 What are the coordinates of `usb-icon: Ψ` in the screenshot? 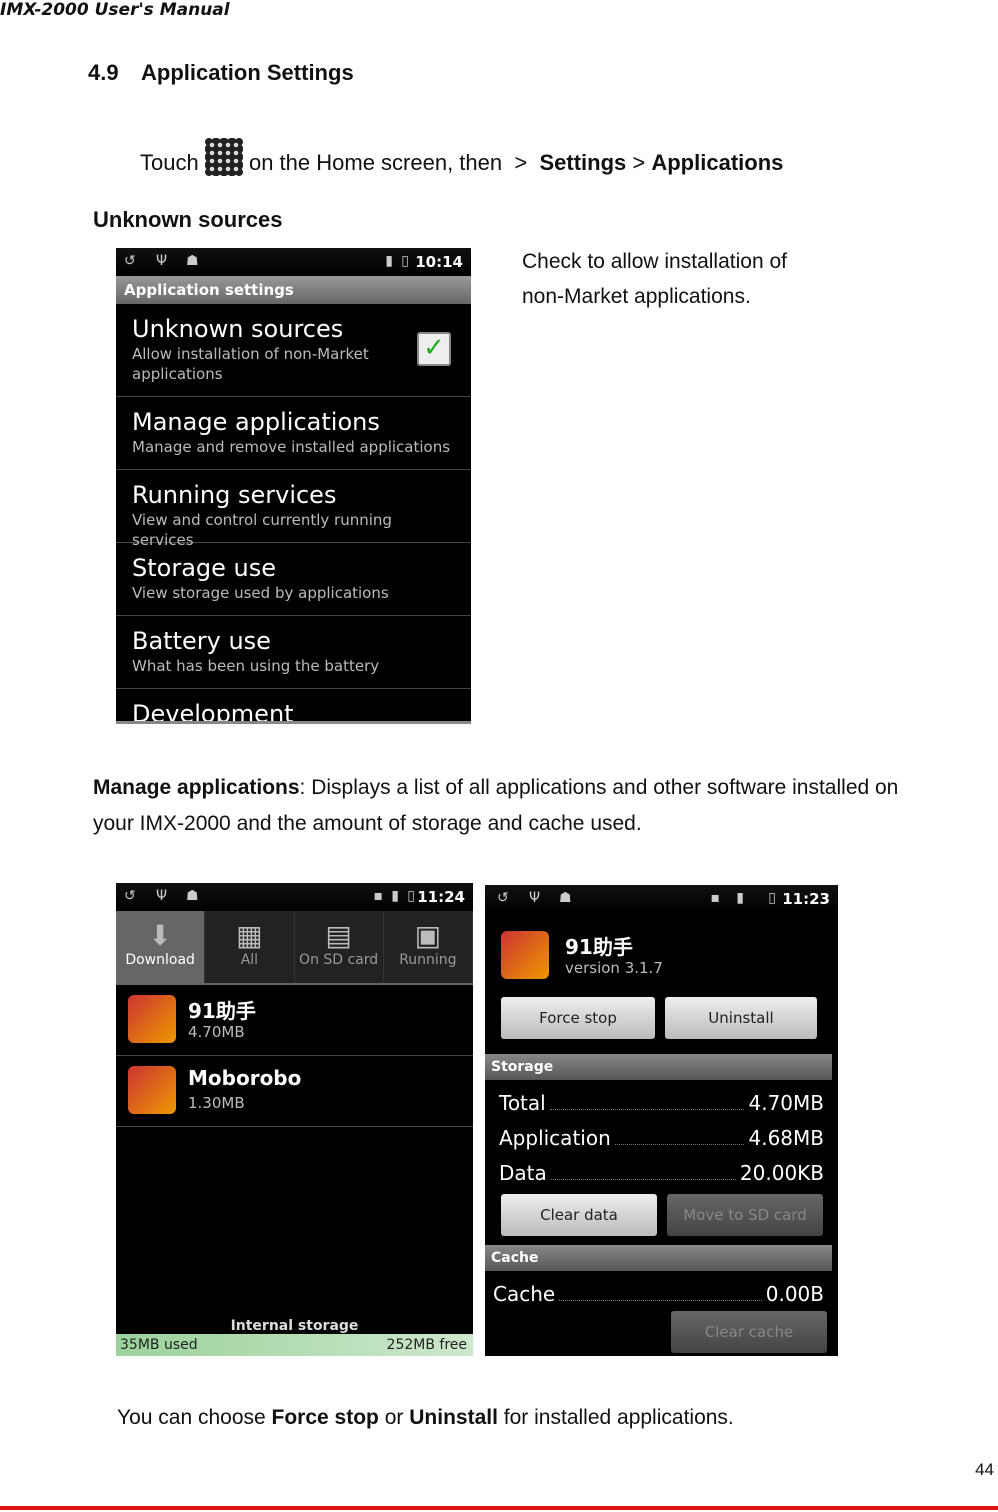 It's located at (162, 896).